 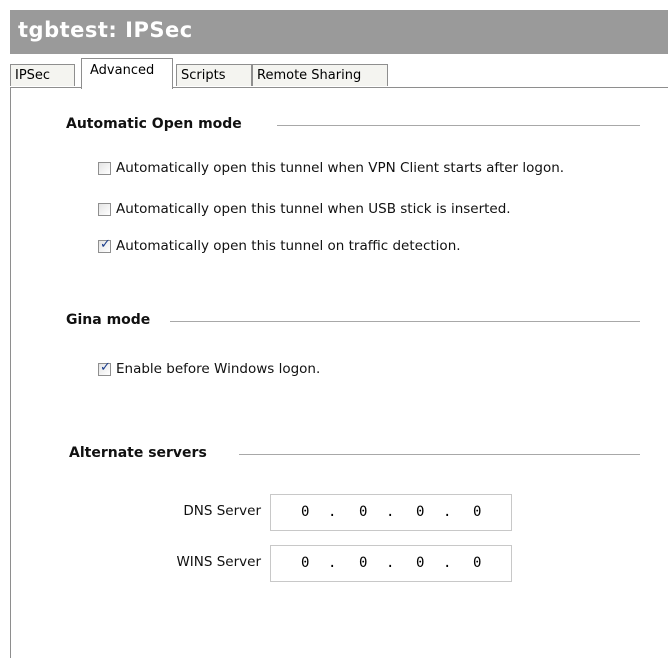 What do you see at coordinates (104, 168) in the screenshot?
I see `checkbox-open-on-vpn-start` at bounding box center [104, 168].